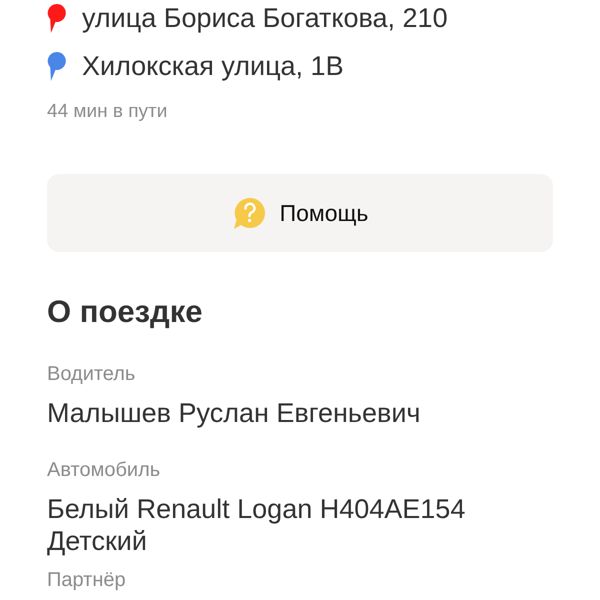 This screenshot has width=600, height=600. What do you see at coordinates (86, 580) in the screenshot?
I see `field-label: Партнёр` at bounding box center [86, 580].